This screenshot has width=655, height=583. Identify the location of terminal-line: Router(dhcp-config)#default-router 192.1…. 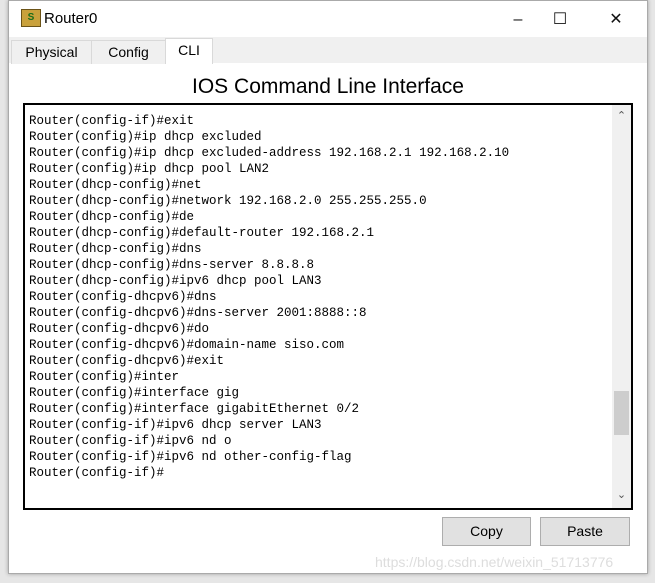
(202, 233).